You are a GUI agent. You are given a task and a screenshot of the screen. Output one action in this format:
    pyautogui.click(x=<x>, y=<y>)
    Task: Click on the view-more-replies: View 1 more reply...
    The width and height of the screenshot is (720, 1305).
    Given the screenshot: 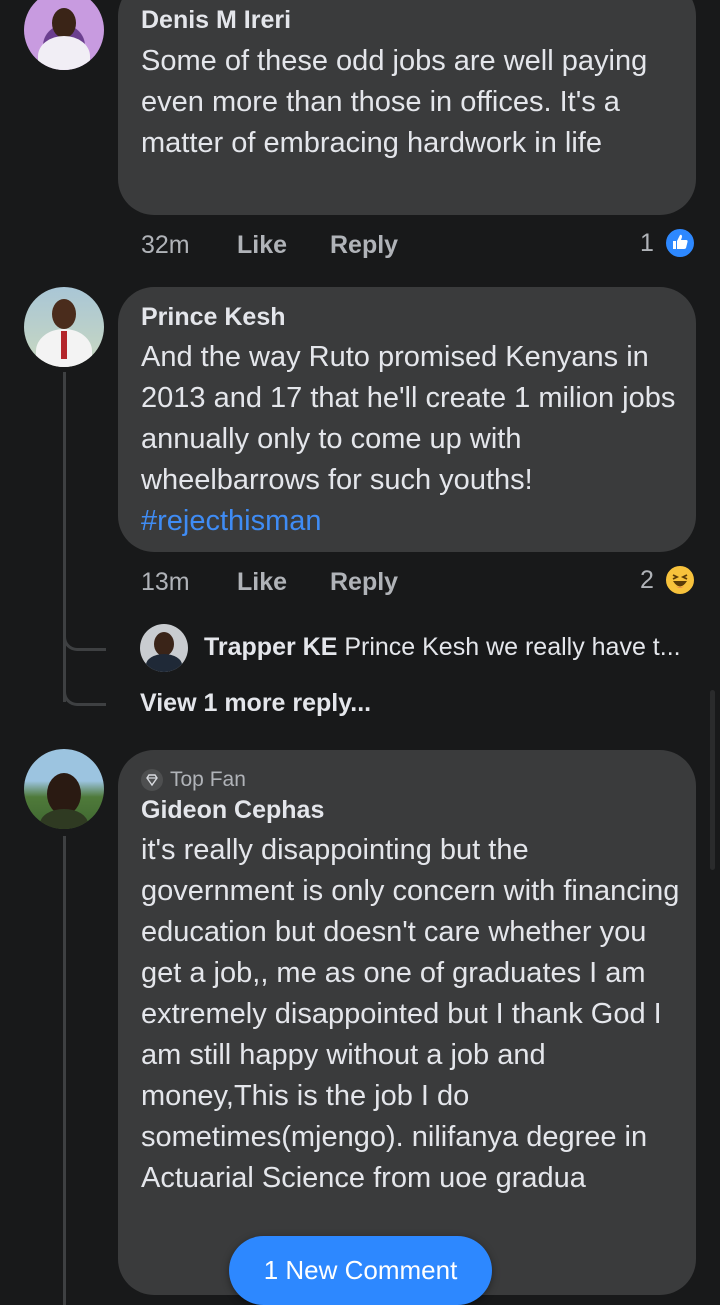 What is the action you would take?
    pyautogui.click(x=255, y=703)
    